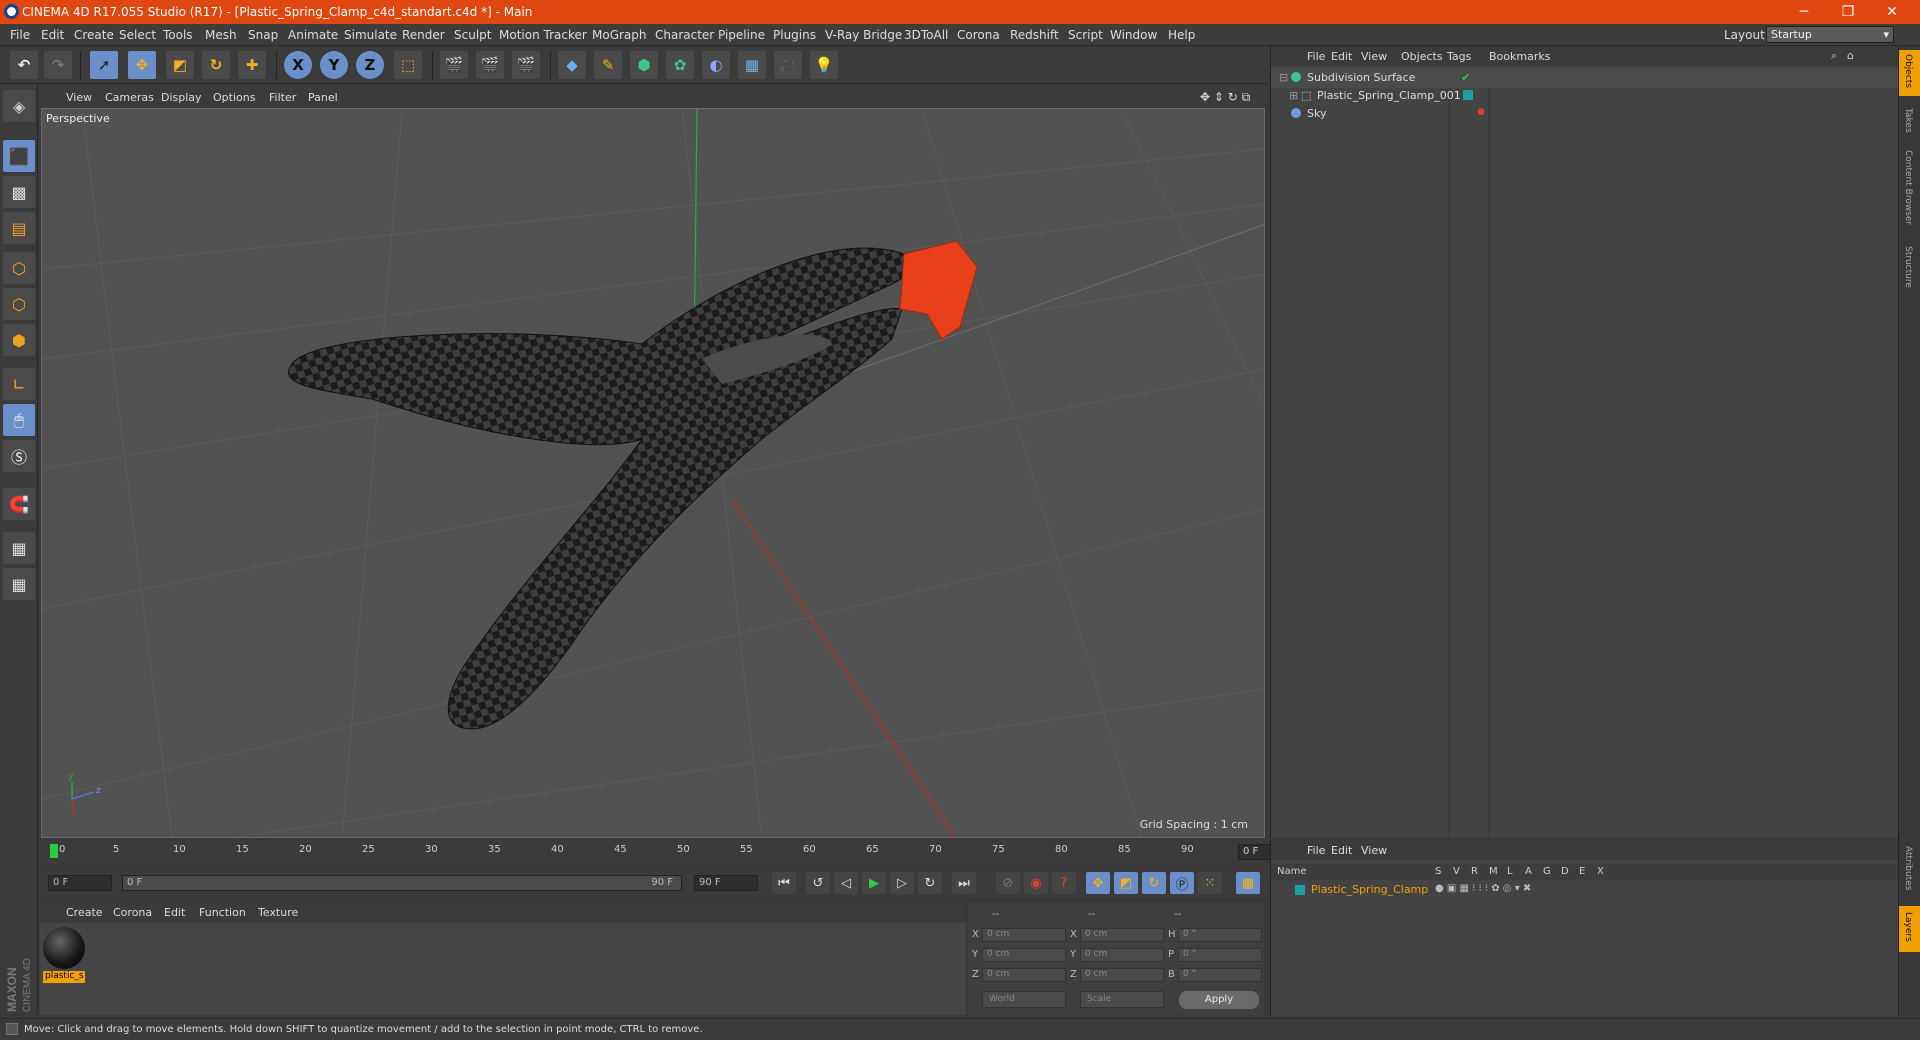 The image size is (1920, 1040). Describe the element at coordinates (94, 35) in the screenshot. I see `menu-create: Create` at that location.